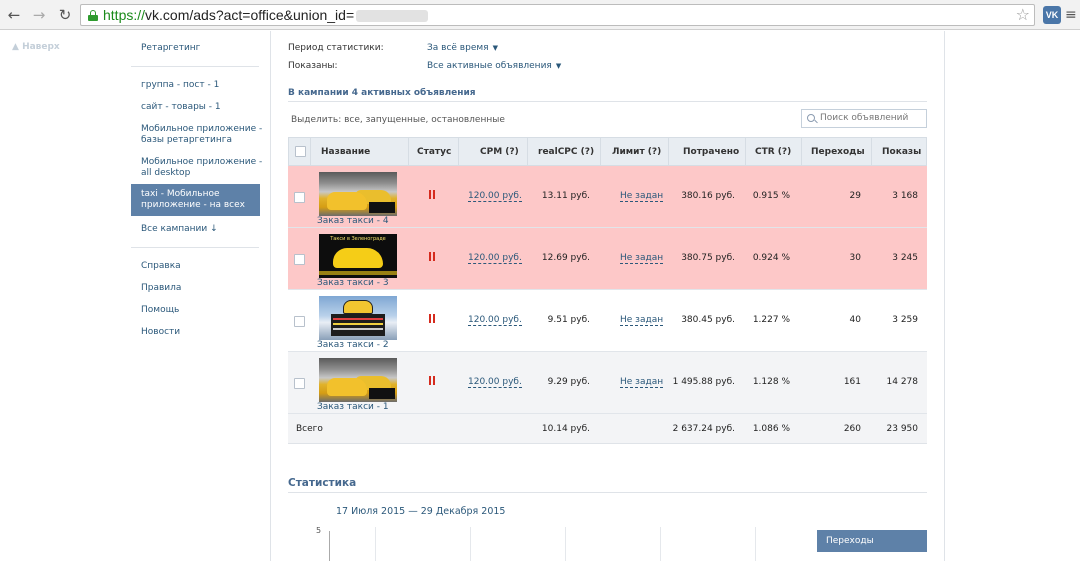  What do you see at coordinates (353, 407) in the screenshot?
I see `ad-name-link: Заказ такси - 1` at bounding box center [353, 407].